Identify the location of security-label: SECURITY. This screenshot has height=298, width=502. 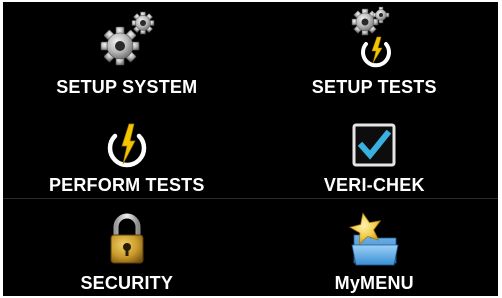
(127, 283).